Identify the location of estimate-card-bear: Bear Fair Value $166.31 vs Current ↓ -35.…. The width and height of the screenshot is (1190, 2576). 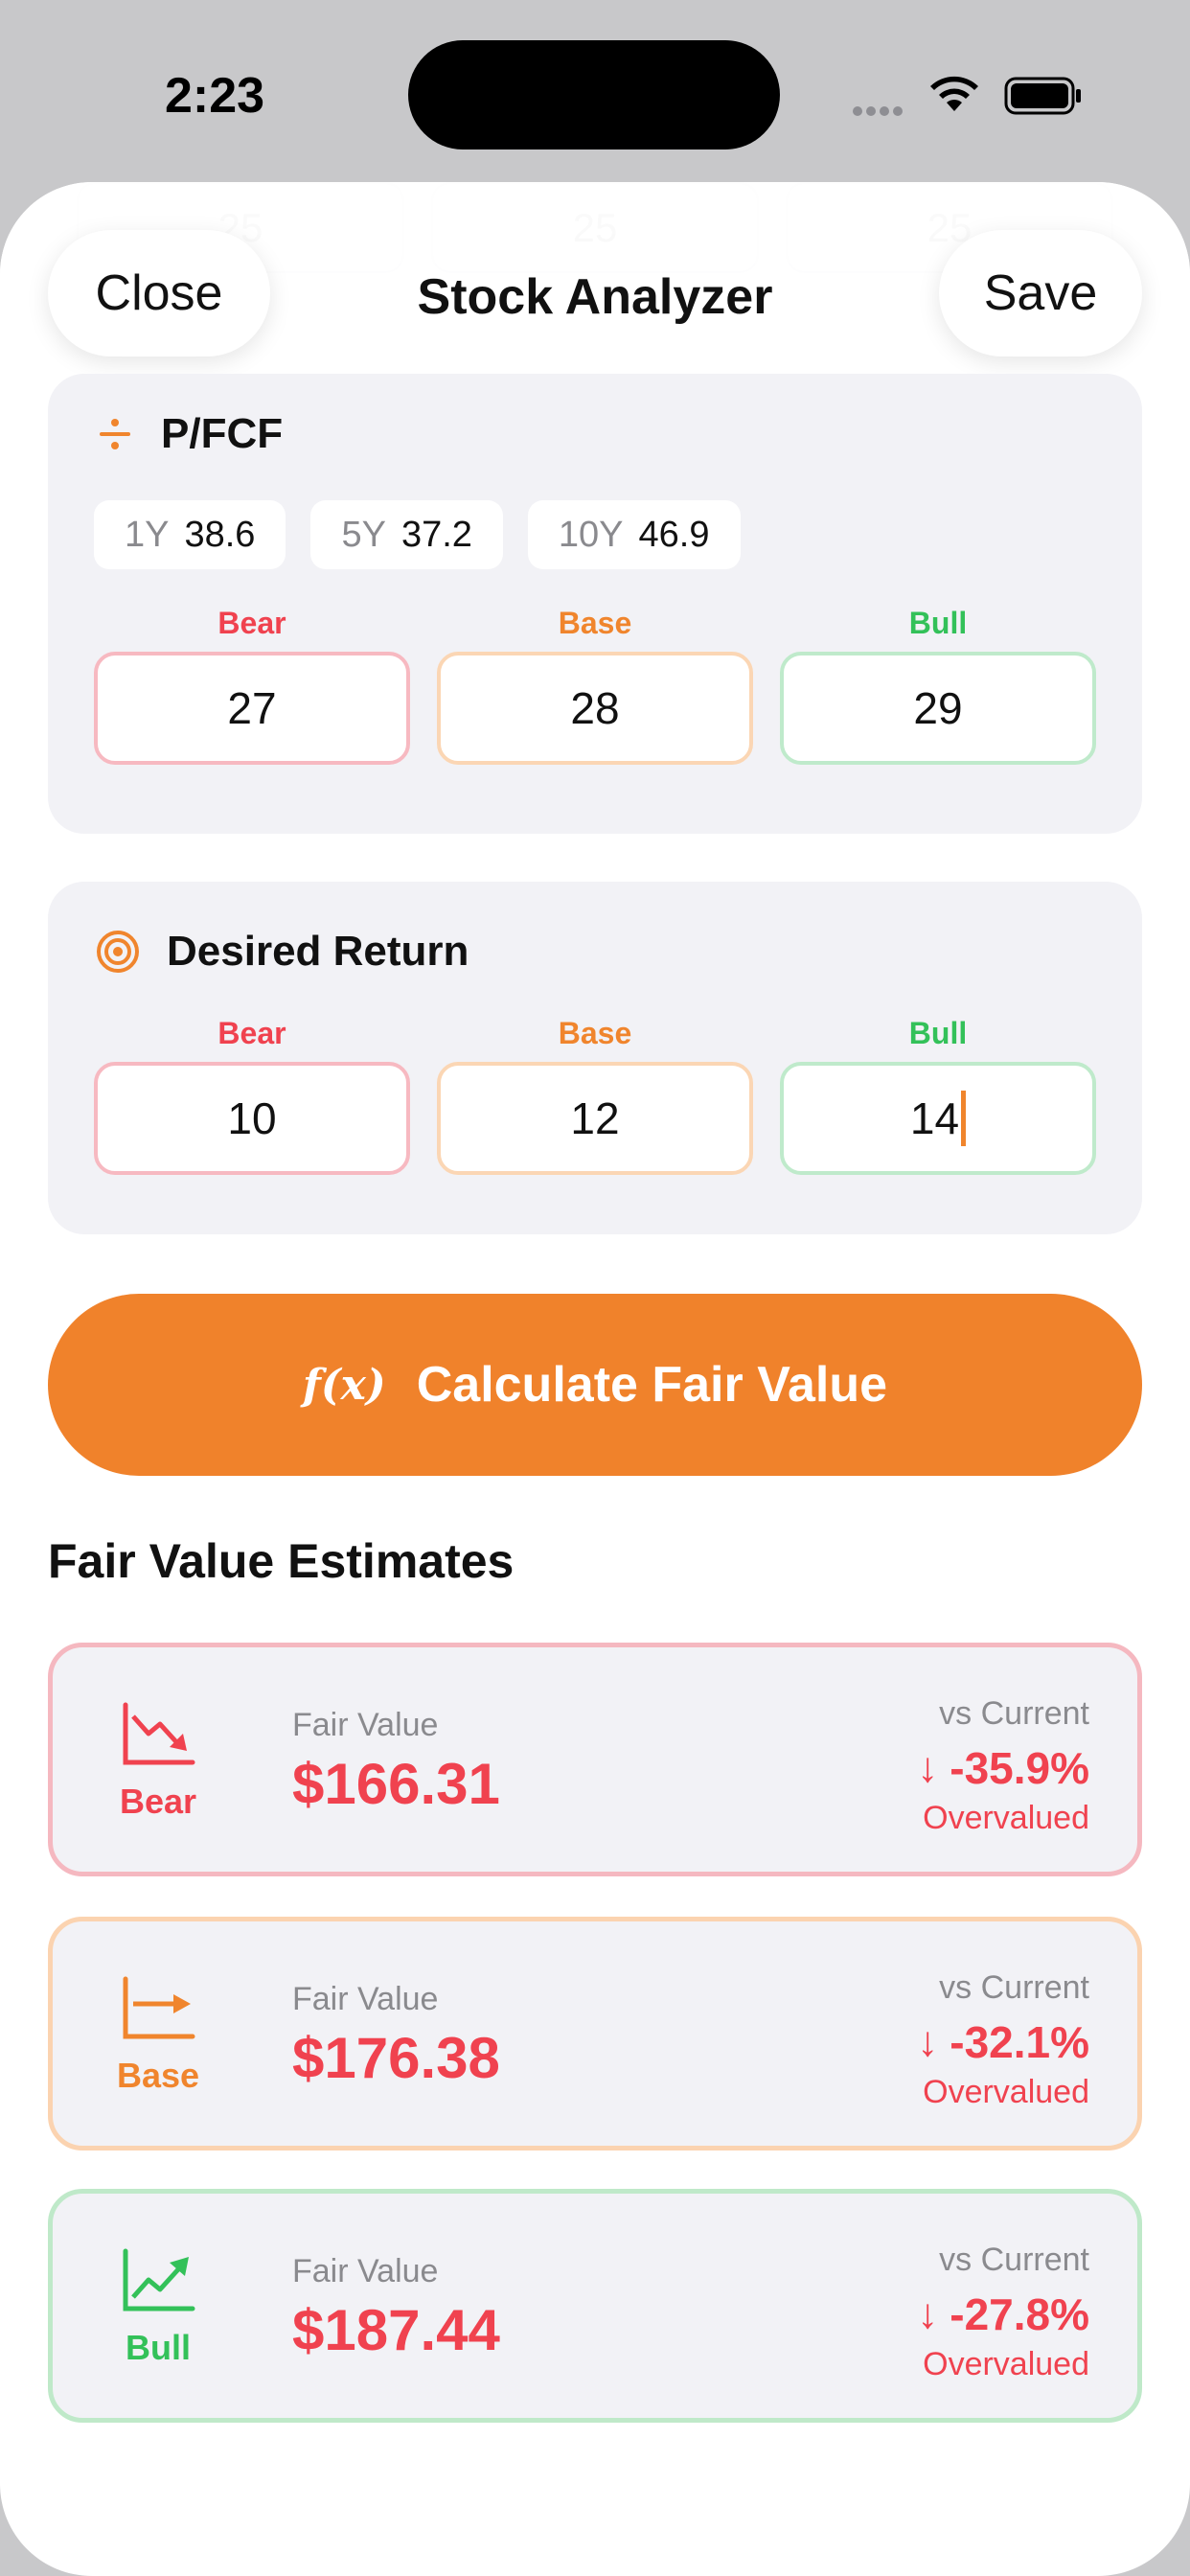
(595, 1759).